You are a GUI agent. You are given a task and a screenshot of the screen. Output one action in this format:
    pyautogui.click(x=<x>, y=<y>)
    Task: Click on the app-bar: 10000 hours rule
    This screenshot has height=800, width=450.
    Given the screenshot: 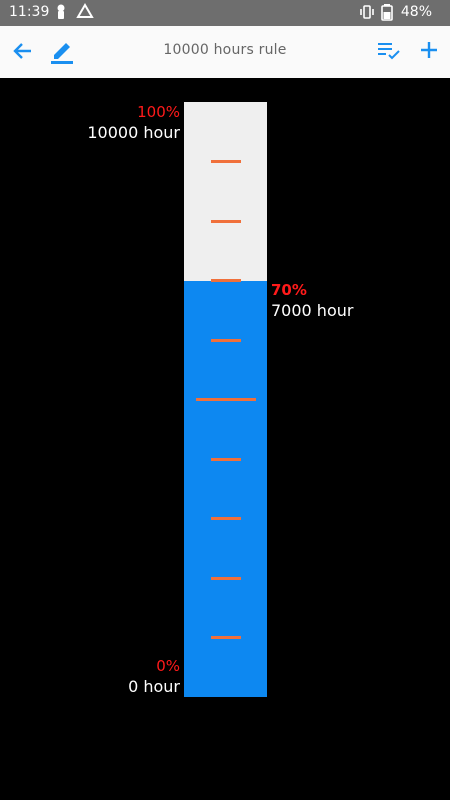 What is the action you would take?
    pyautogui.click(x=225, y=52)
    